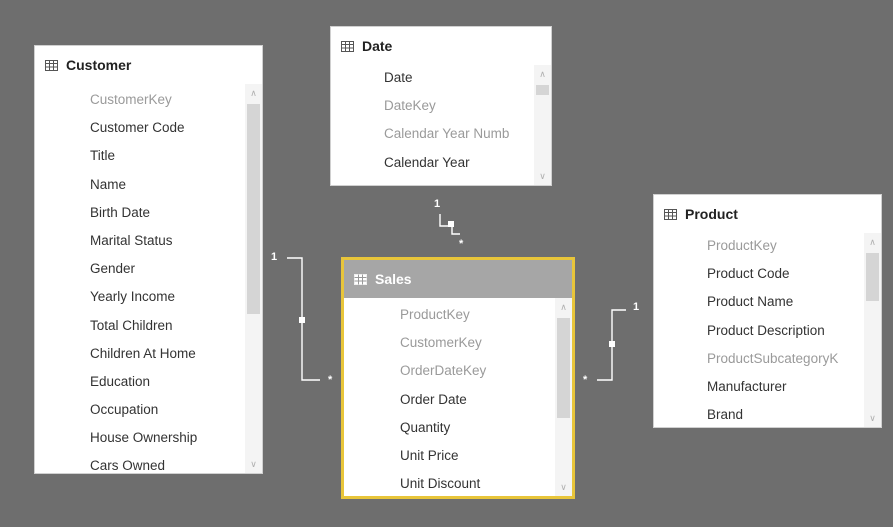 This screenshot has height=527, width=893. What do you see at coordinates (758, 387) in the screenshot?
I see `field-item: Manufacturer` at bounding box center [758, 387].